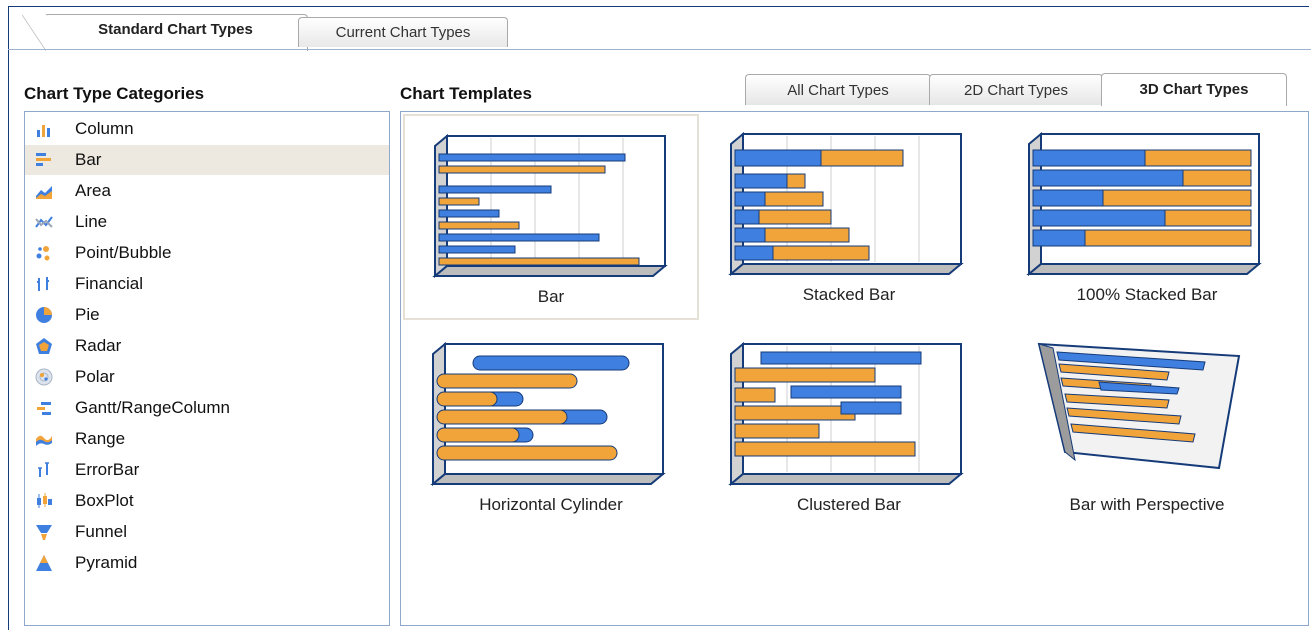  I want to click on category-item-line: Line, so click(207, 222).